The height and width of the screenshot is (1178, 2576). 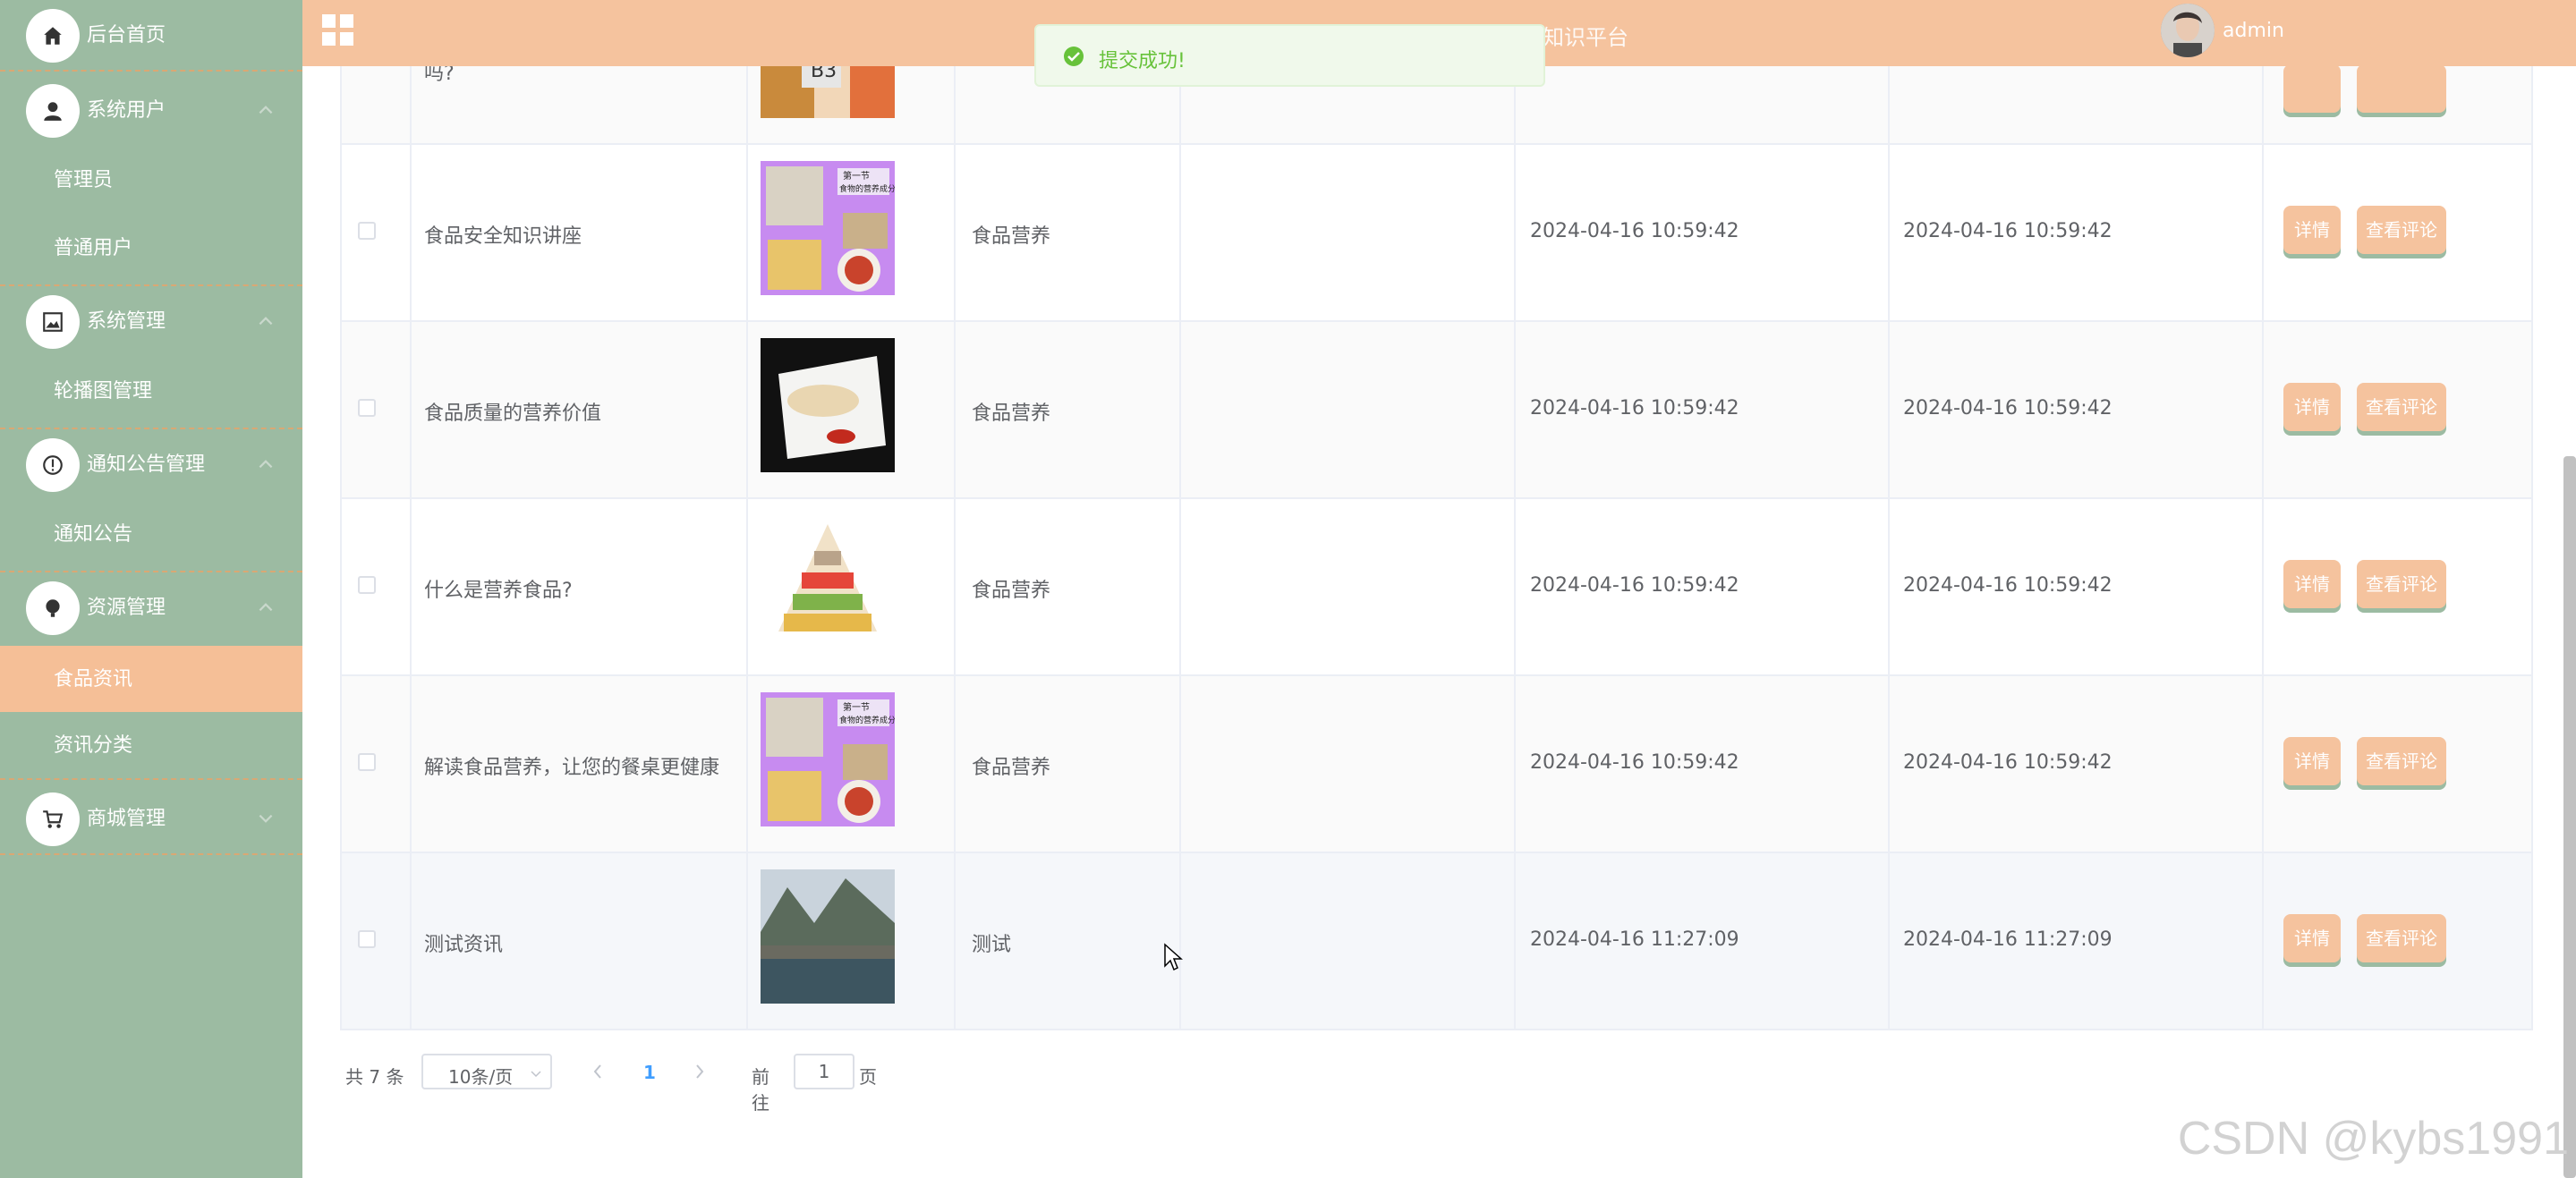 I want to click on row-title: 食品质量的营养价值, so click(x=513, y=414).